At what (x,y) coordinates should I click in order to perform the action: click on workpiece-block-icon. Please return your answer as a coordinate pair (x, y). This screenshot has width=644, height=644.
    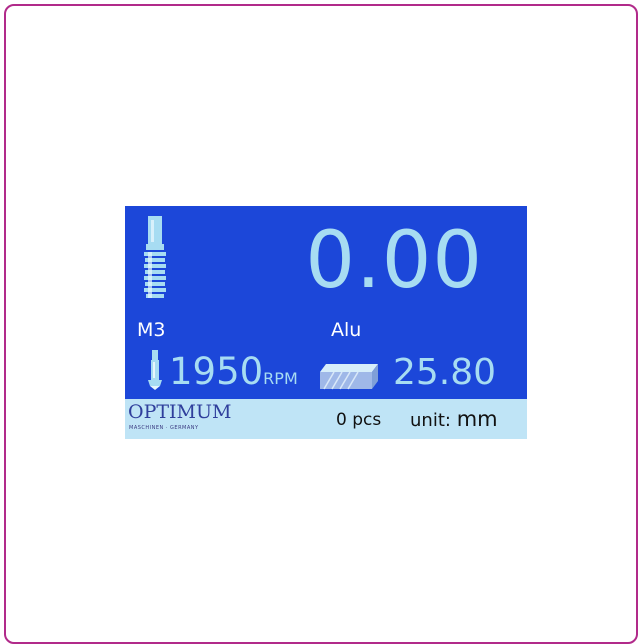
    Looking at the image, I should click on (349, 377).